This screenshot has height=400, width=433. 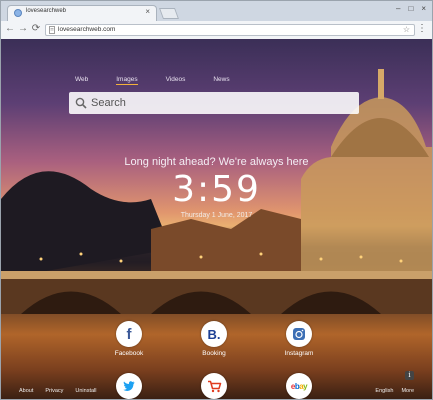 What do you see at coordinates (85, 391) in the screenshot?
I see `footer-uninstall: Uninstall` at bounding box center [85, 391].